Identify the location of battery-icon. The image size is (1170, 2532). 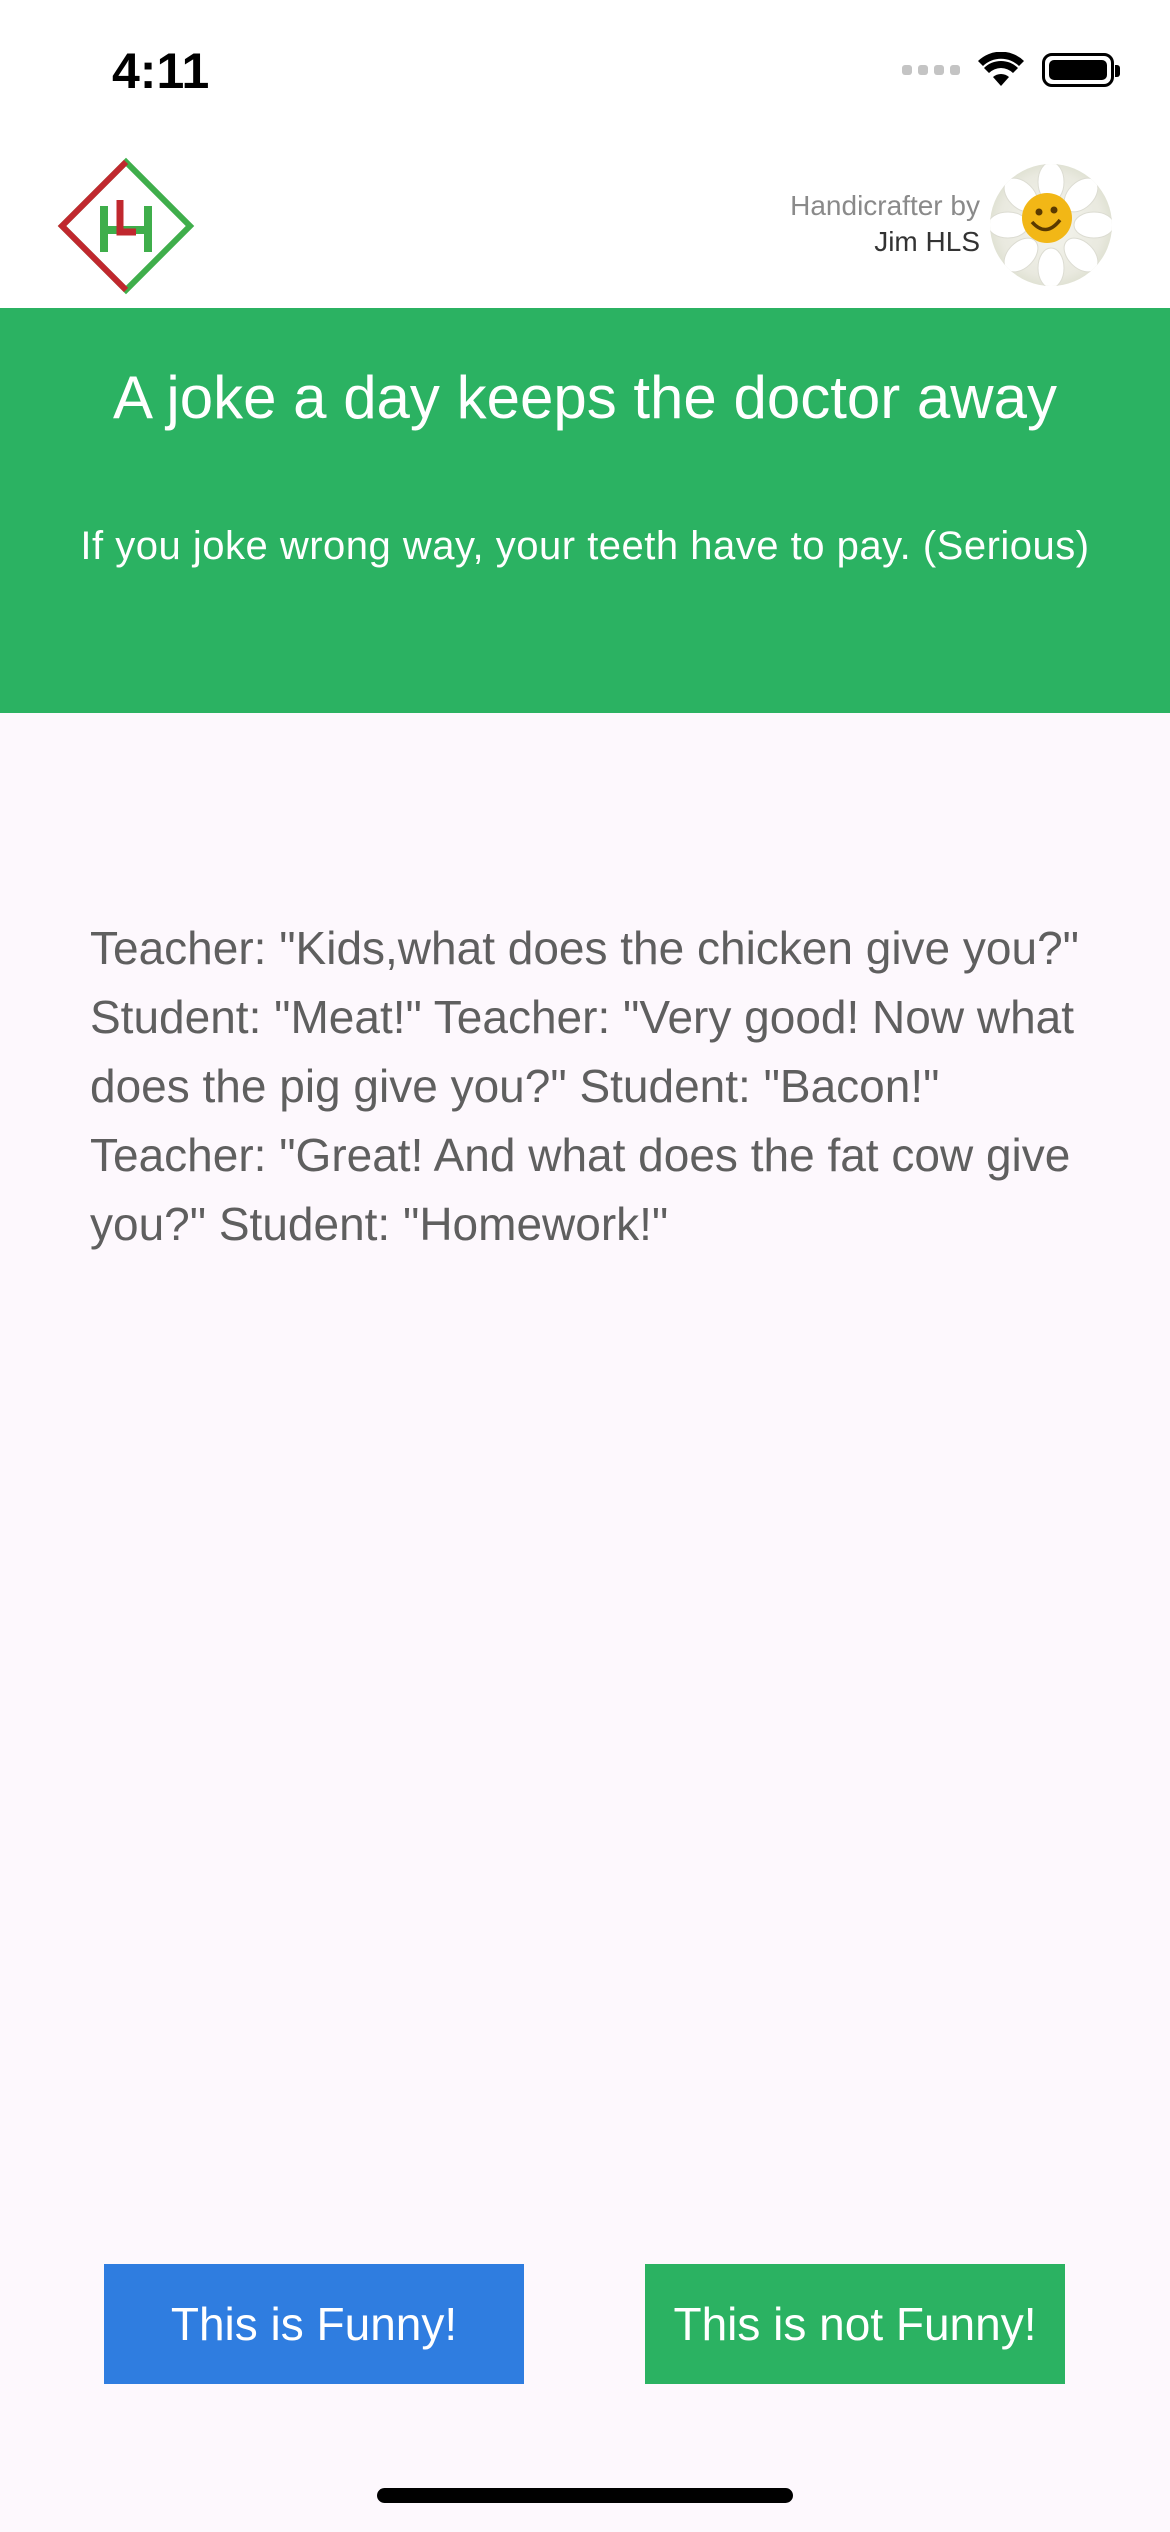
(1081, 70).